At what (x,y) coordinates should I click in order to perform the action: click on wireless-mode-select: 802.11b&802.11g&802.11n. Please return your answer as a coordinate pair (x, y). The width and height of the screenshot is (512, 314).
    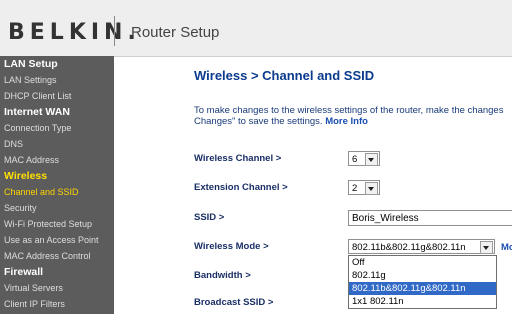
    Looking at the image, I should click on (421, 246).